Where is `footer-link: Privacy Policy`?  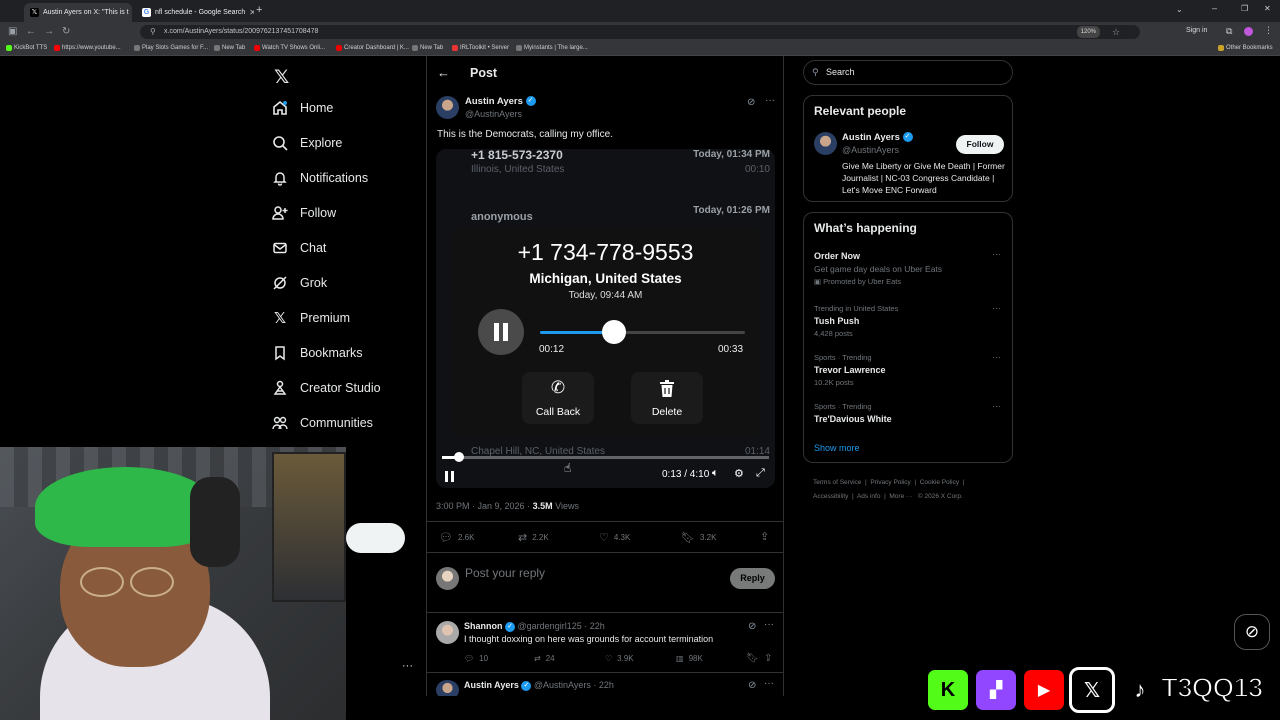 footer-link: Privacy Policy is located at coordinates (890, 482).